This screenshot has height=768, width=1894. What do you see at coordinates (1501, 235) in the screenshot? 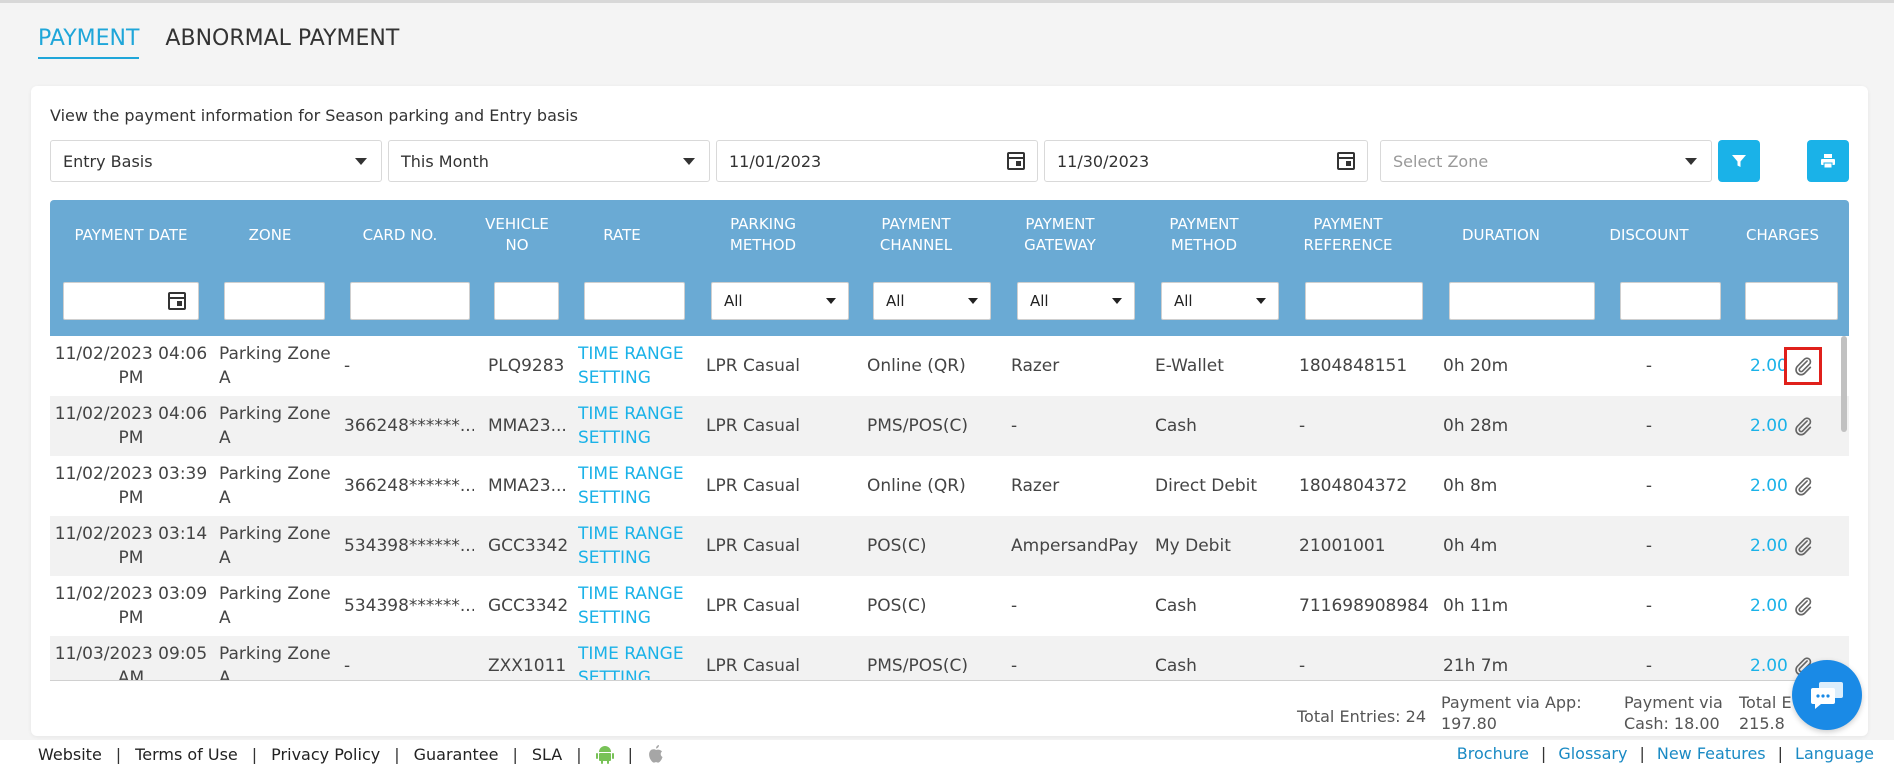
I see `column-header-duration: DURATION` at bounding box center [1501, 235].